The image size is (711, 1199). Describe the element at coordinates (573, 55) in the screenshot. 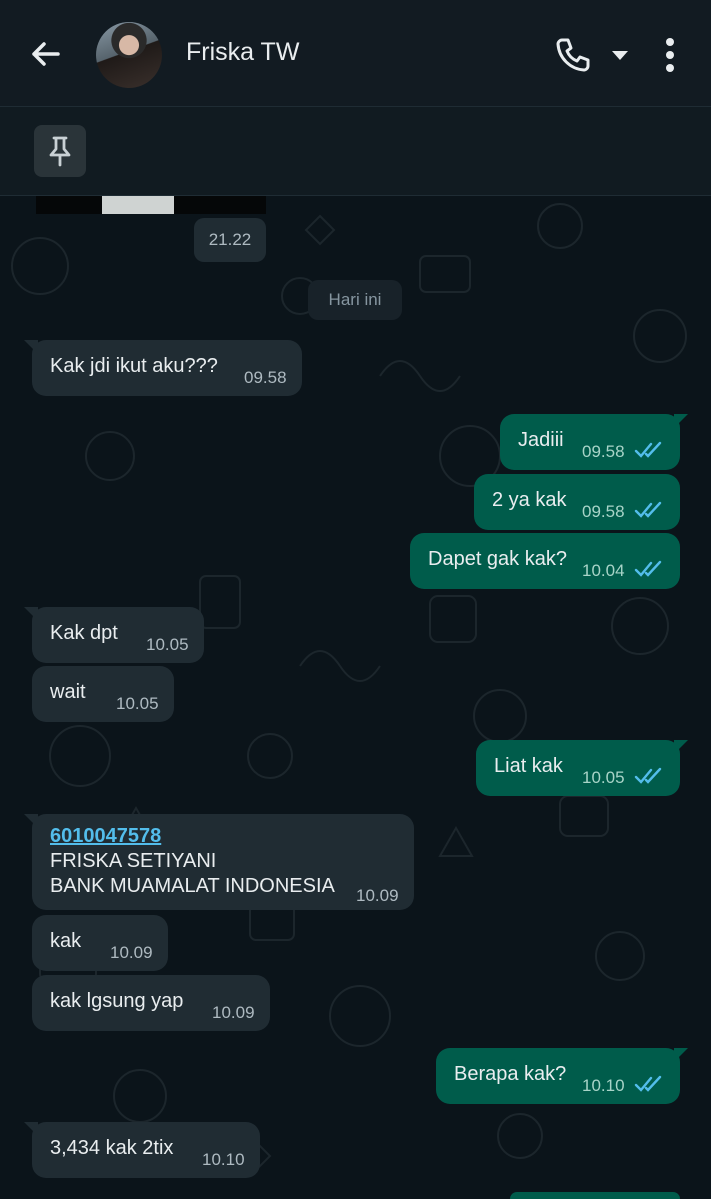

I see `phone-icon` at that location.